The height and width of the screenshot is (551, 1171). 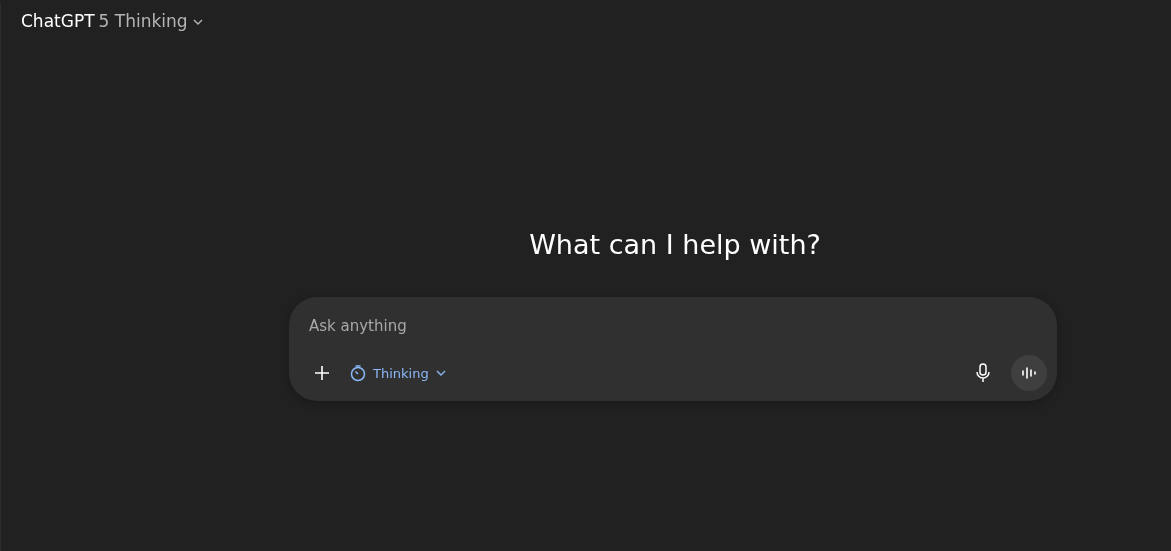 I want to click on model-version: 5 Thinking, so click(x=143, y=21).